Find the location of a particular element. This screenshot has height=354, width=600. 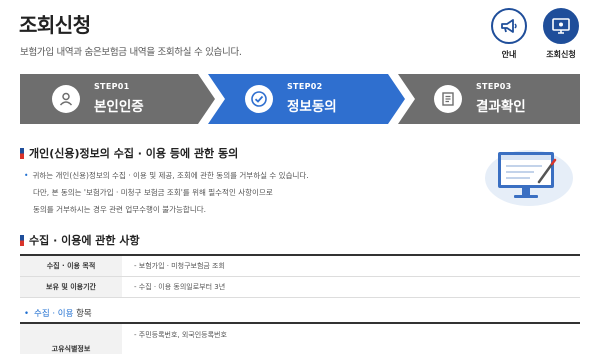

page-subtitle: 보험가입 내역과 숨은보험금 내역을 조회하실 수 있습니다. is located at coordinates (131, 52).